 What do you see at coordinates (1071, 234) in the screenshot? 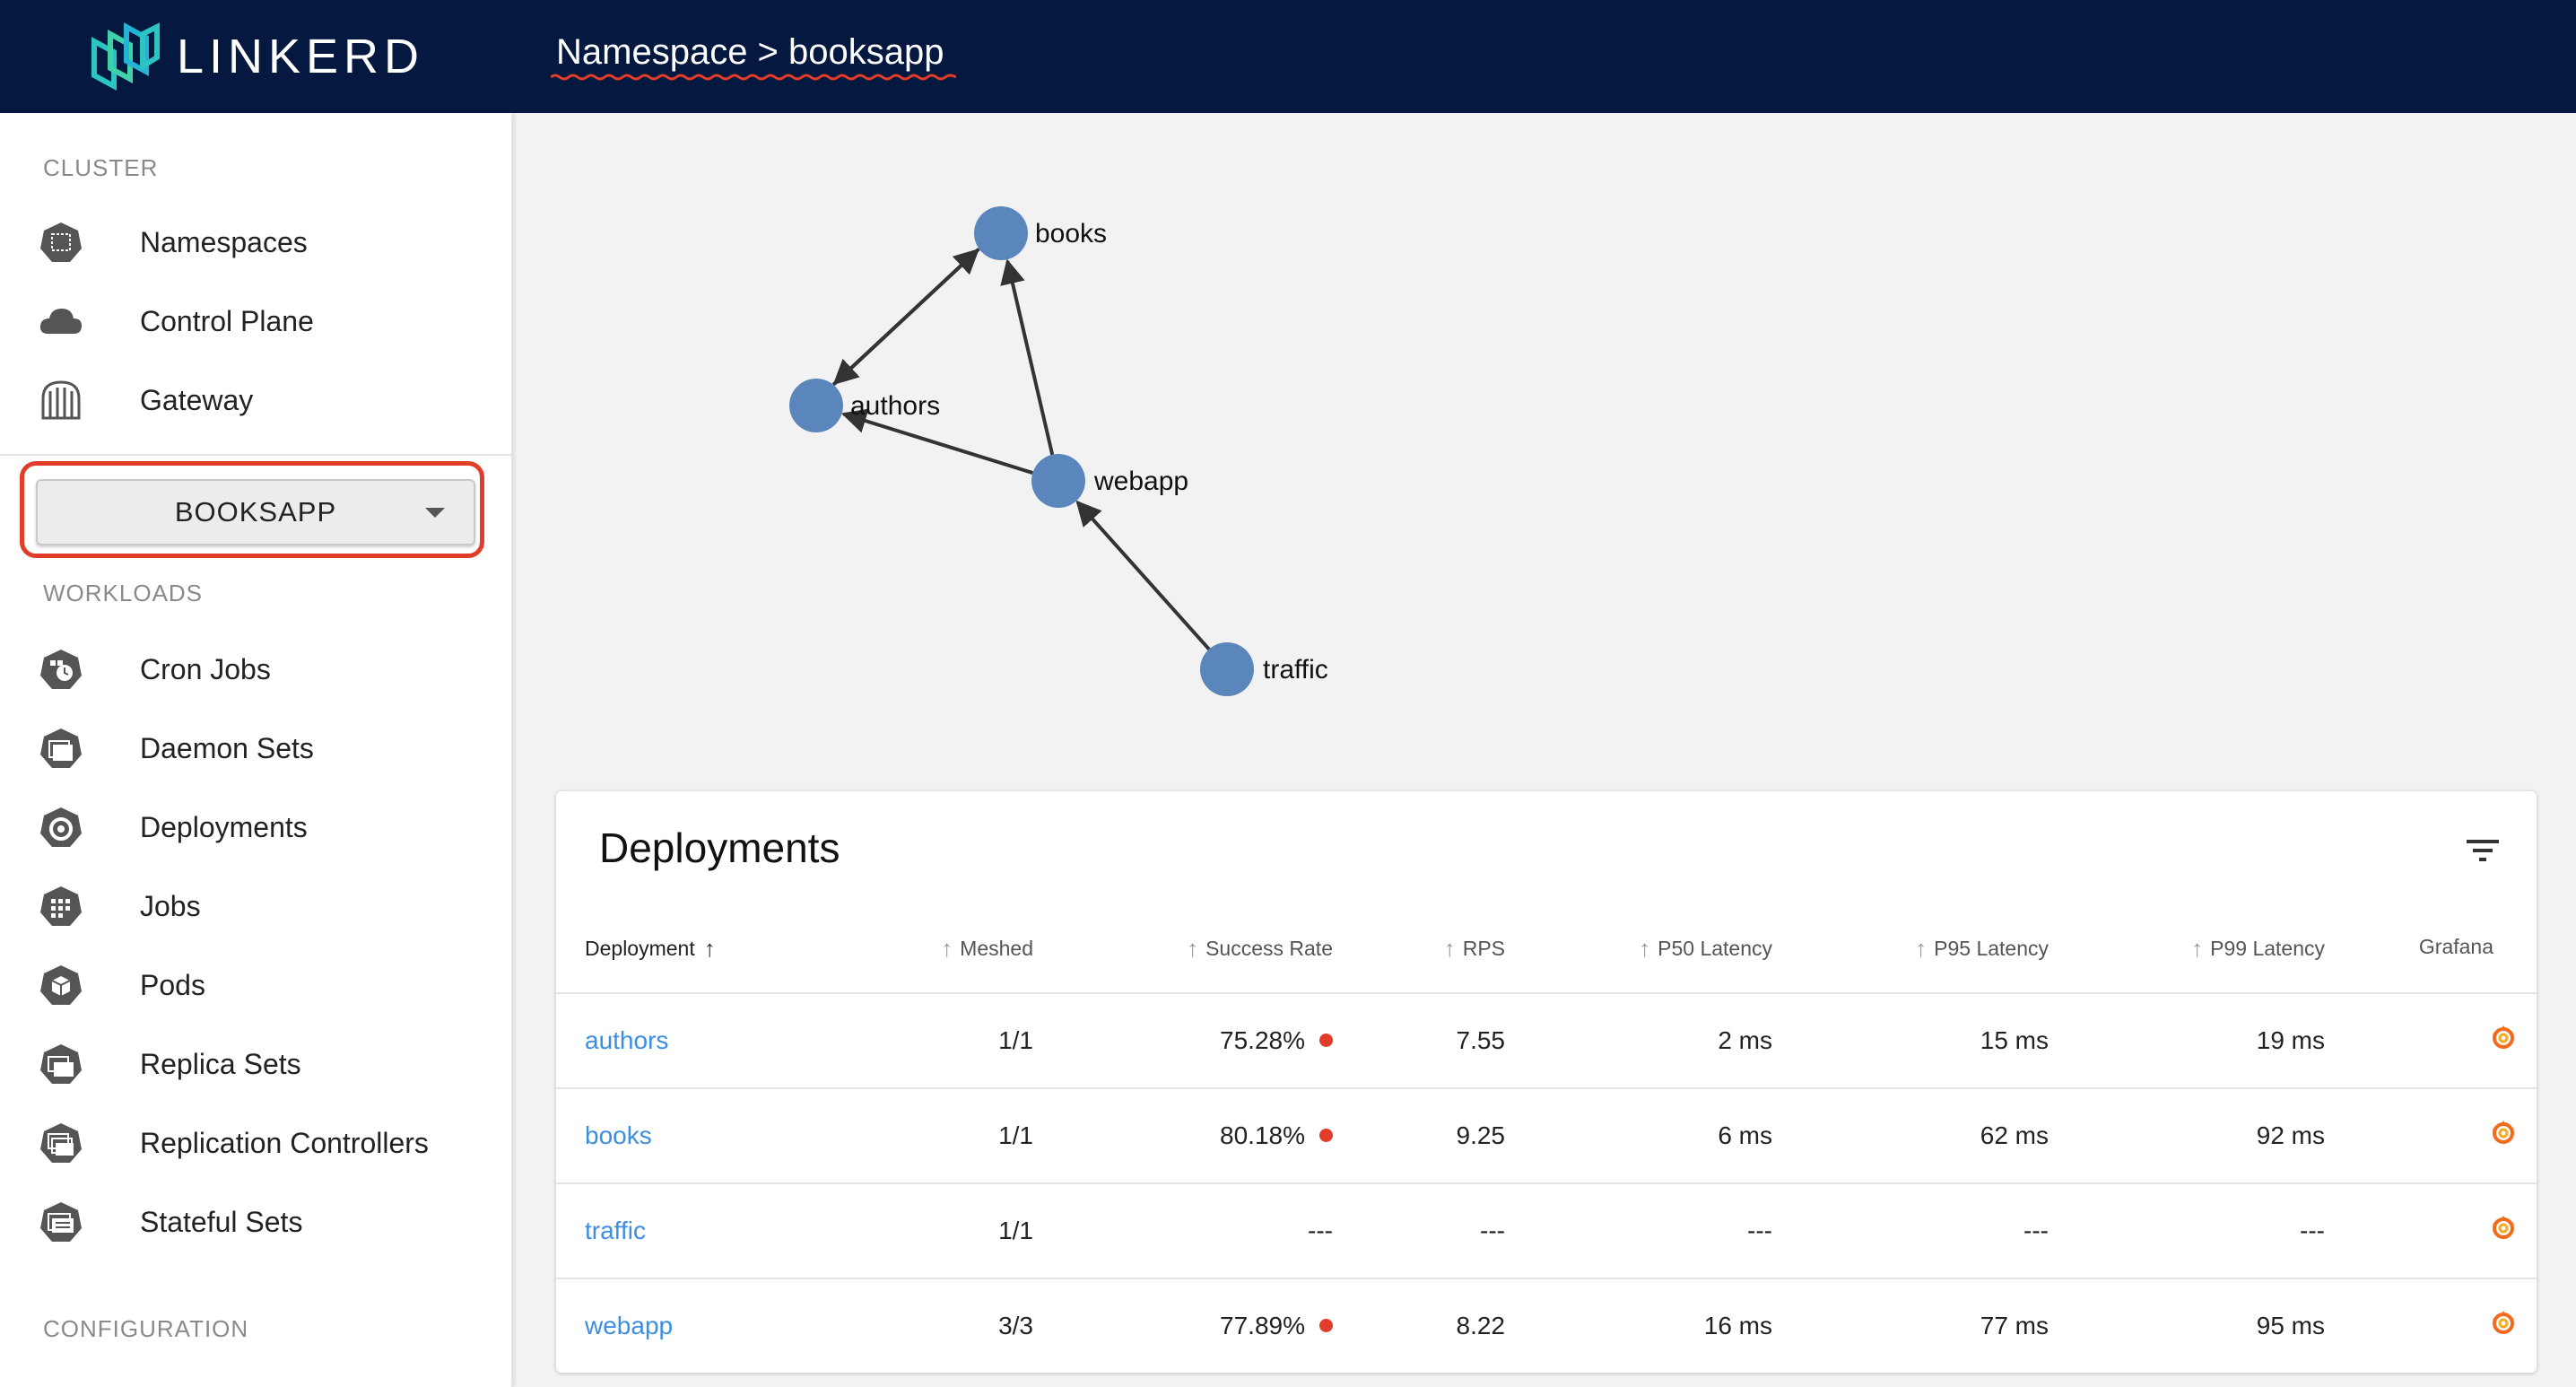
I see `graph-node-label: books` at bounding box center [1071, 234].